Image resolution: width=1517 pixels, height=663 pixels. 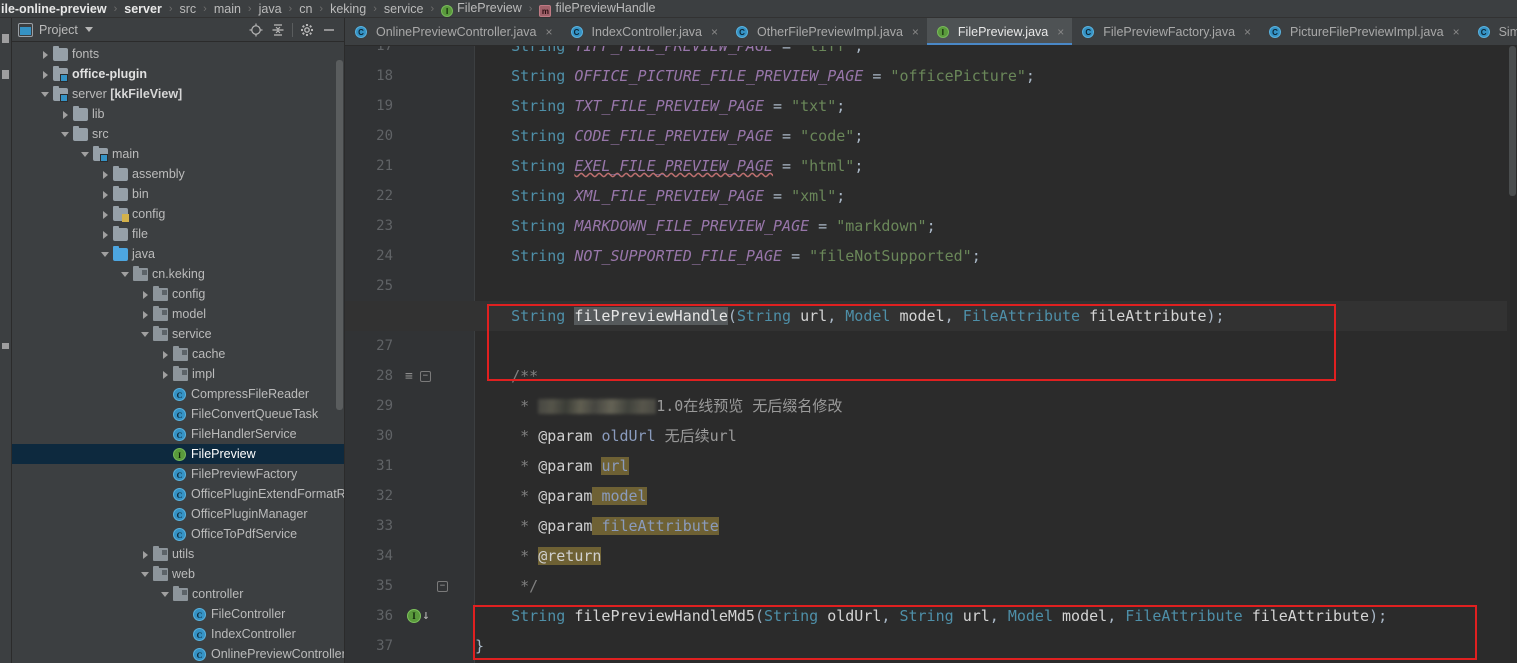 I want to click on tree-row: main, so click(x=178, y=154).